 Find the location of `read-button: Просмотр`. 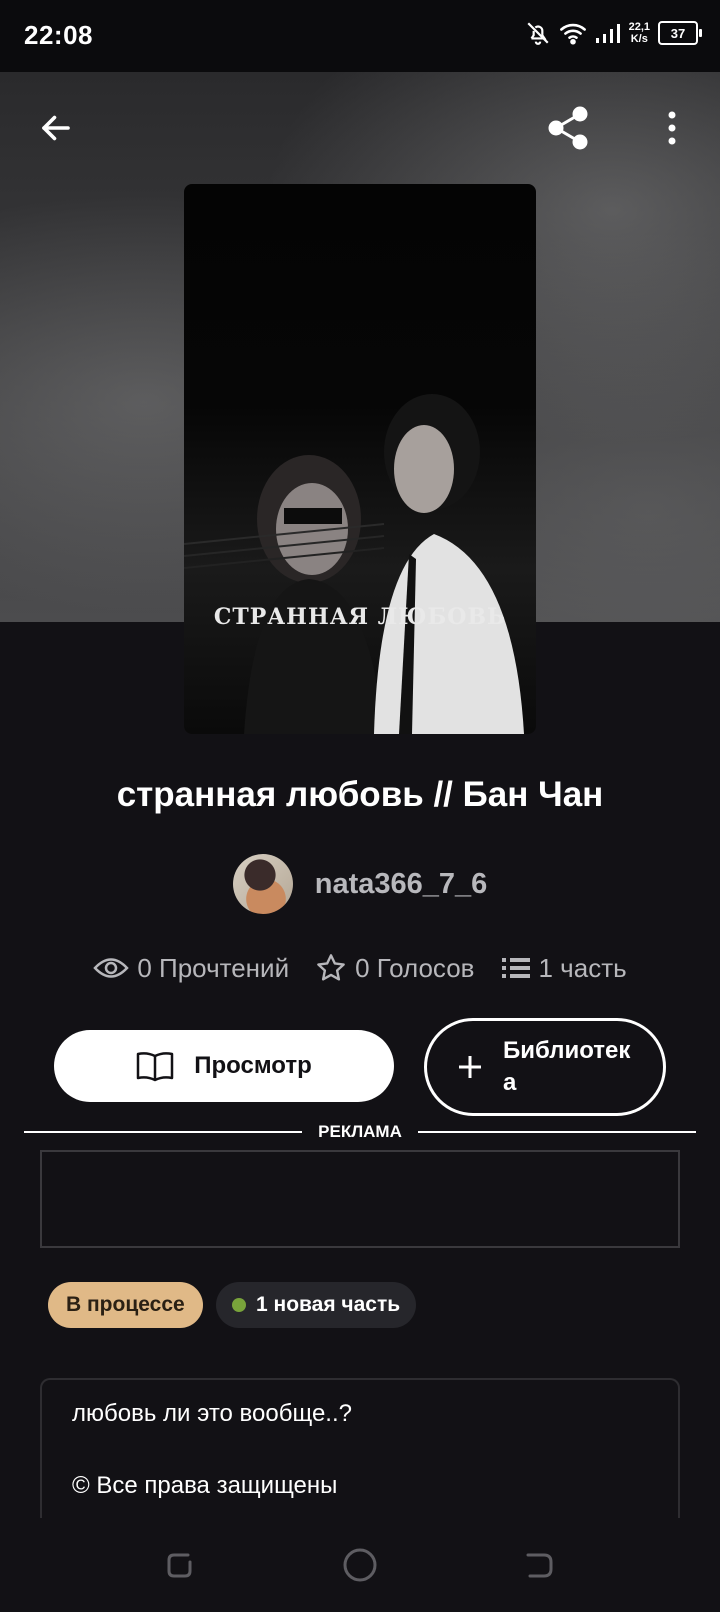

read-button: Просмотр is located at coordinates (224, 1066).